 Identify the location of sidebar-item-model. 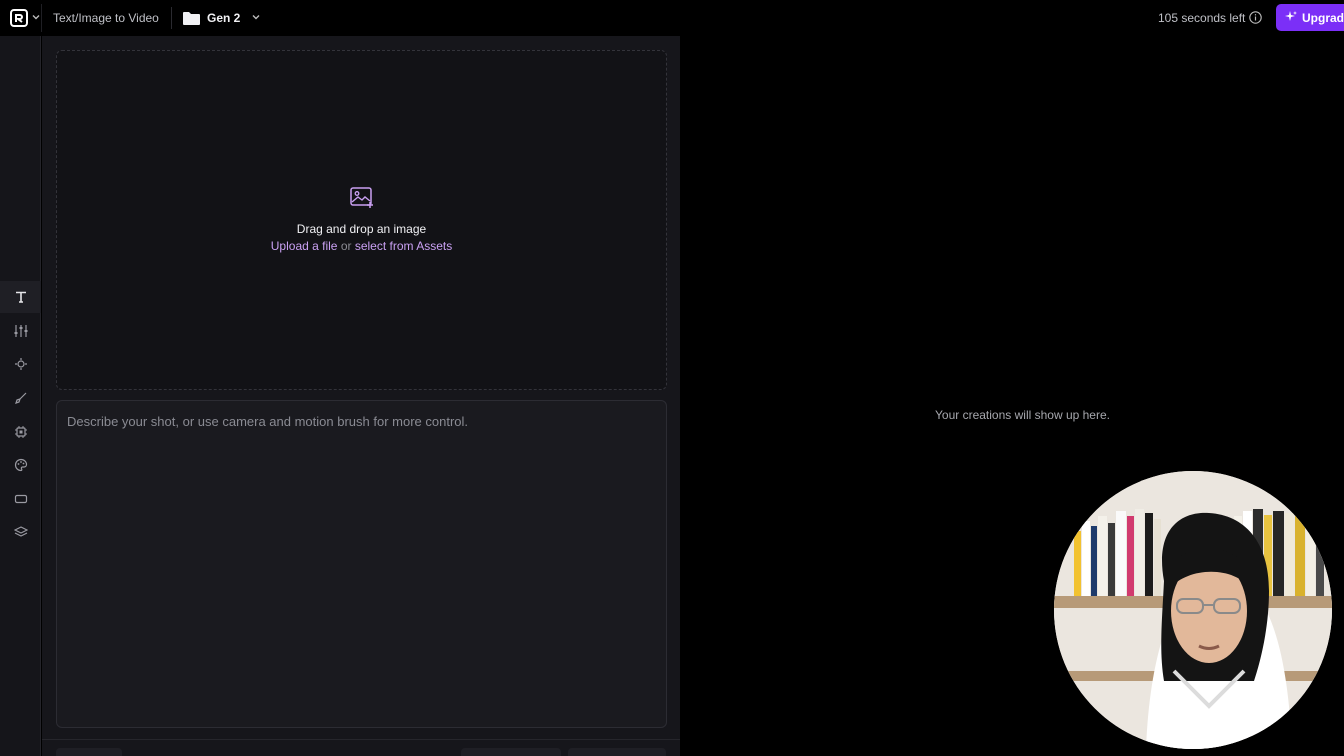
(20, 432).